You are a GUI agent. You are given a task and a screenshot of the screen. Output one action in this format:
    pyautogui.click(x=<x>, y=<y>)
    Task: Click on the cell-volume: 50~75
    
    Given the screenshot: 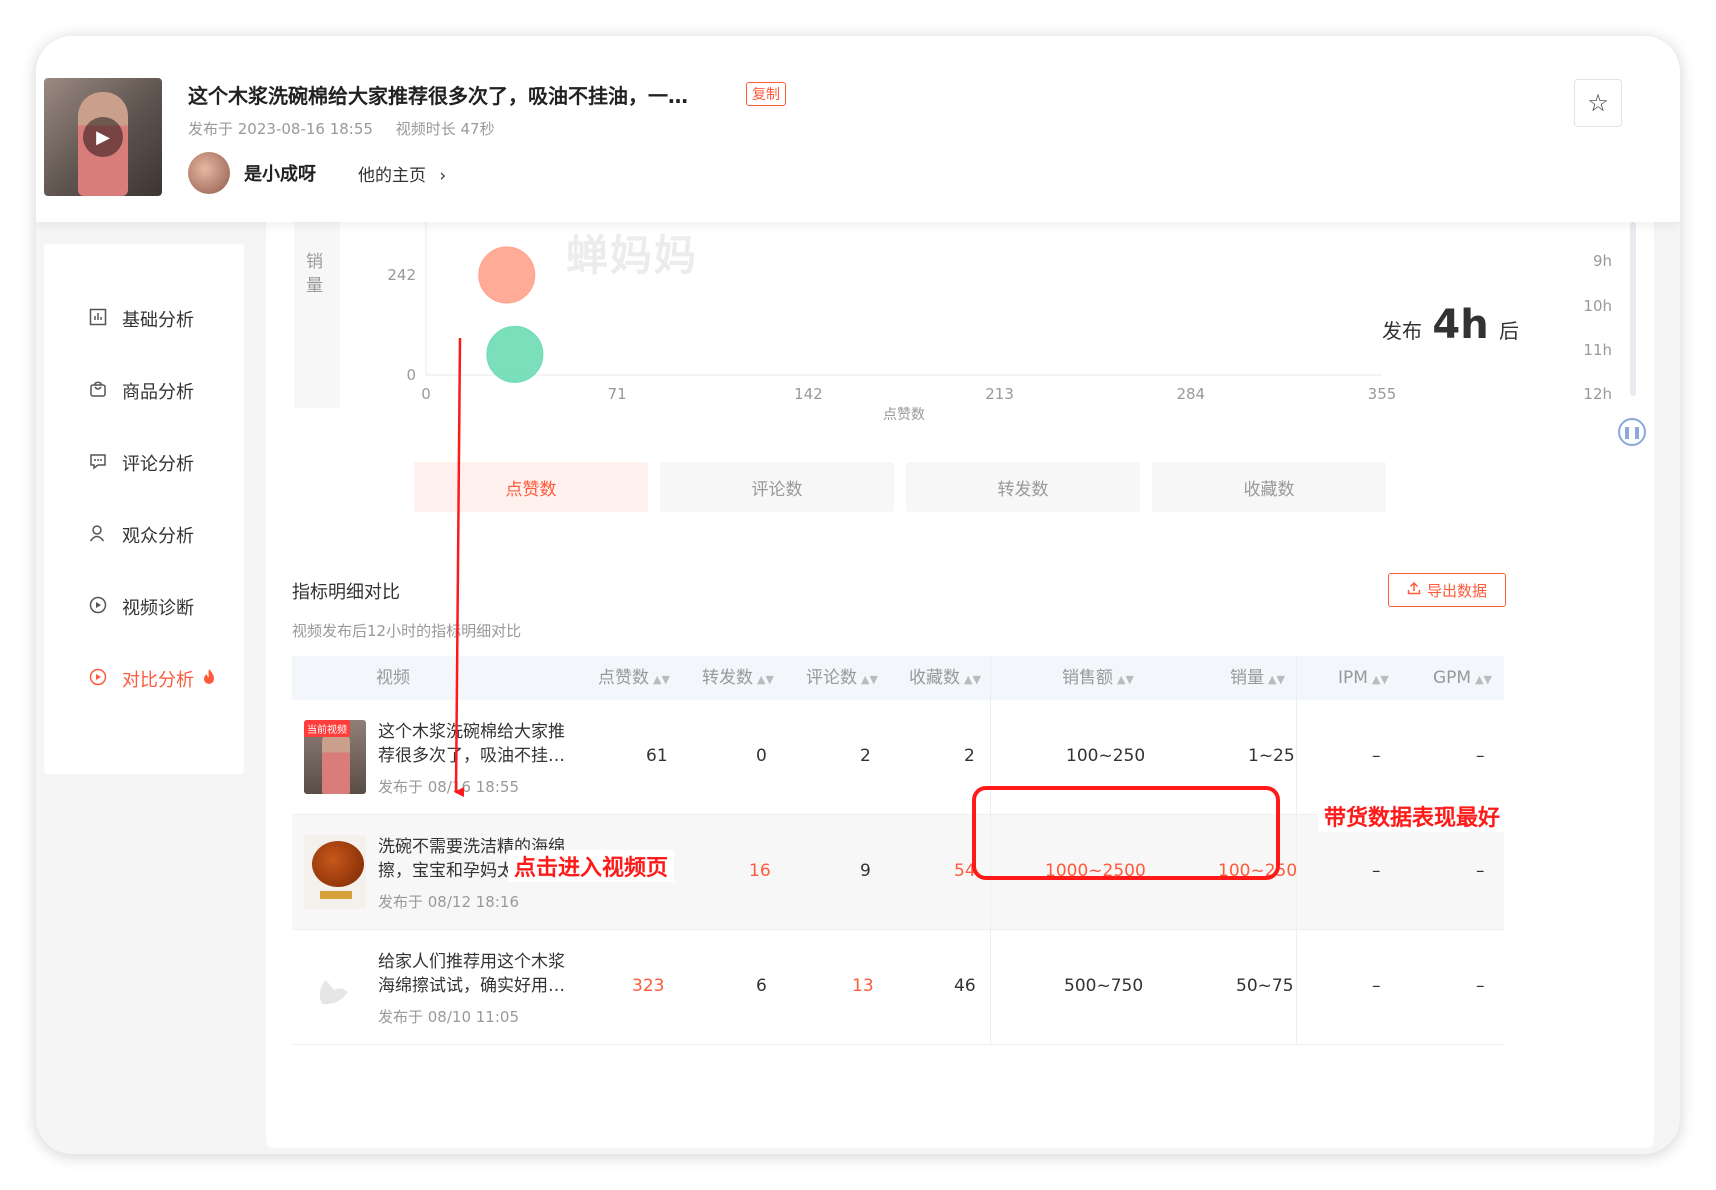 What is the action you would take?
    pyautogui.click(x=1265, y=986)
    